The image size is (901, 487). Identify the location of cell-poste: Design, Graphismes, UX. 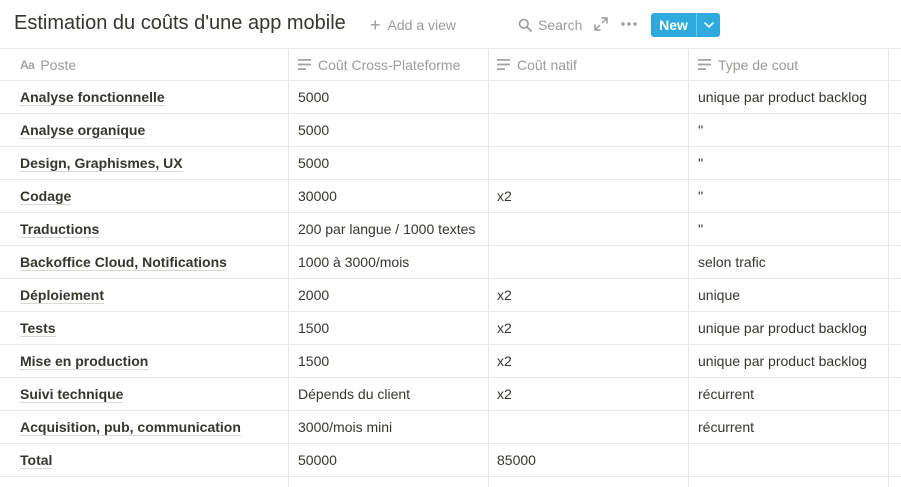
(144, 163).